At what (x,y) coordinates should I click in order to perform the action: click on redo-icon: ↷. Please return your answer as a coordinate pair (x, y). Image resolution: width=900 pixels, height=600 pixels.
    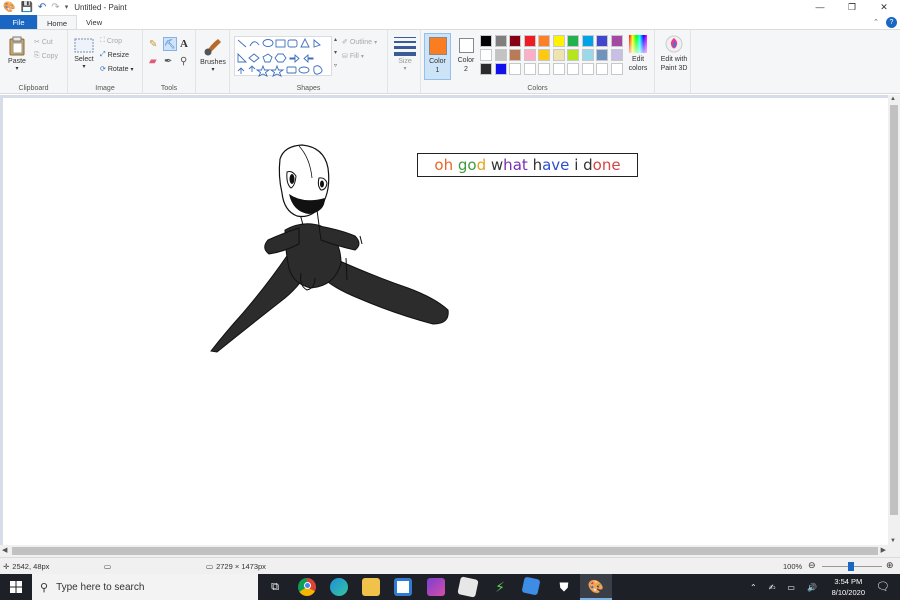
    Looking at the image, I should click on (55, 7).